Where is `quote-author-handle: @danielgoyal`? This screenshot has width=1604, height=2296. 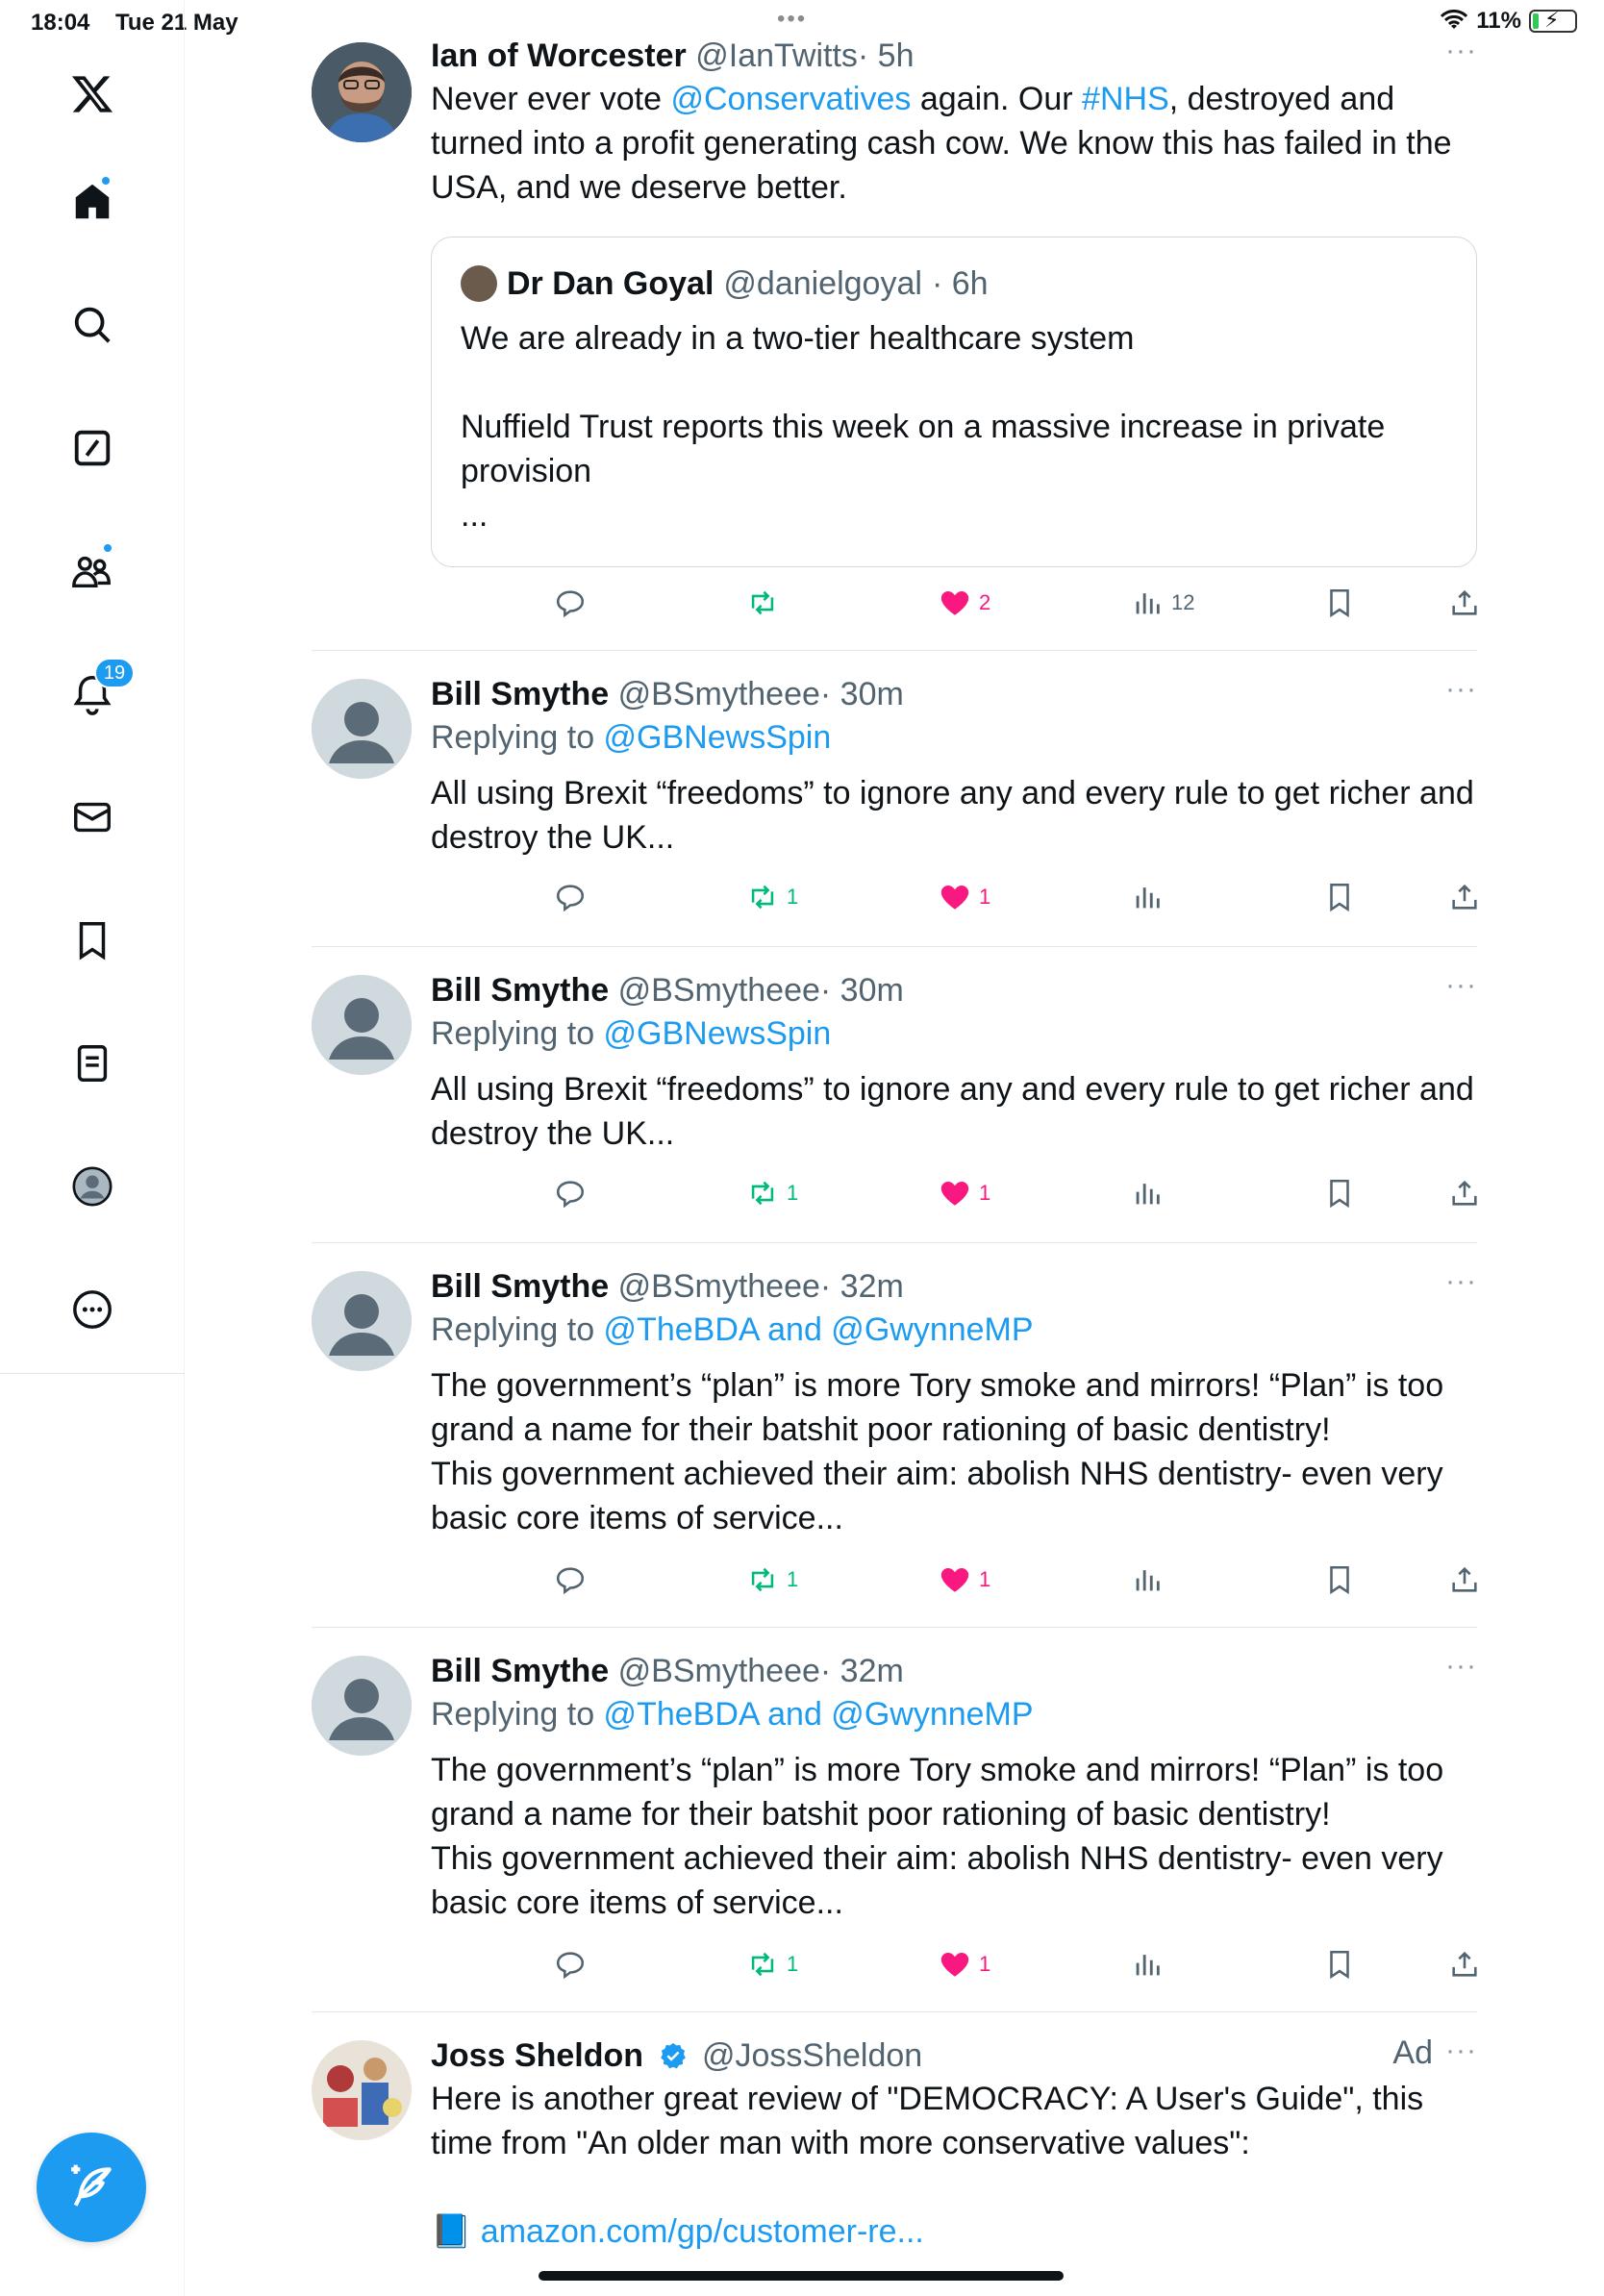 quote-author-handle: @danielgoyal is located at coordinates (822, 283).